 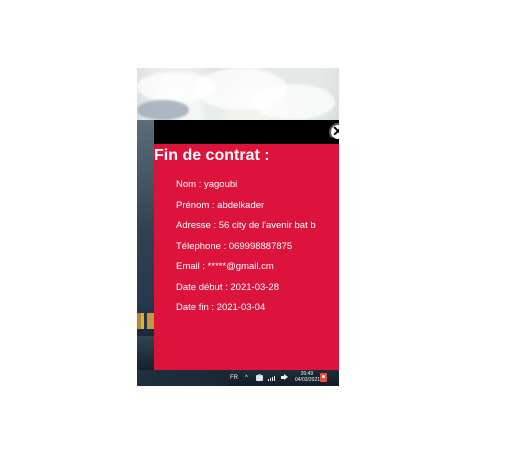 I want to click on detail-date-debut: Date début : 2021-03-28, so click(x=227, y=287).